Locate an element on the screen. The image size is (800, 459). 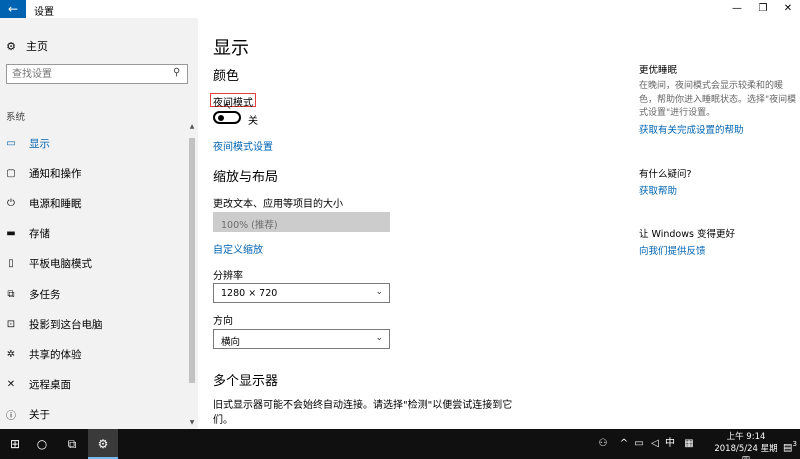
scale-dropdown: 100% (推荐) is located at coordinates (301, 222).